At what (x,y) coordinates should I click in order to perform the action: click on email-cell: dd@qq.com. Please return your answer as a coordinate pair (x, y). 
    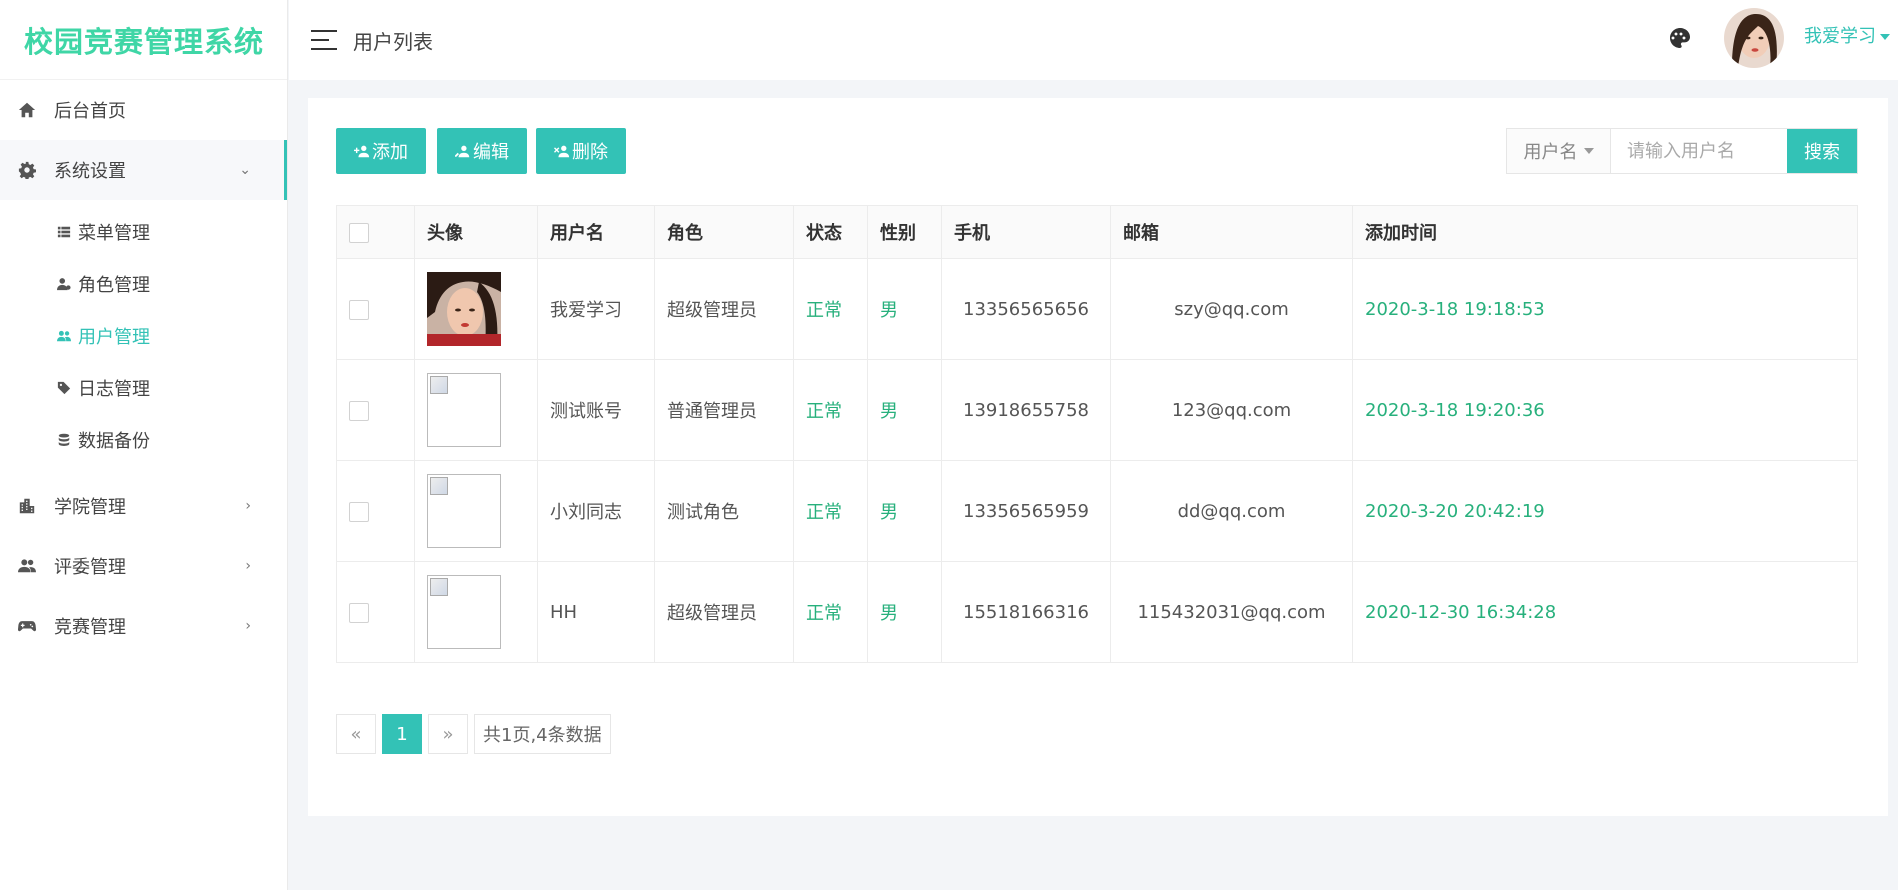
    Looking at the image, I should click on (1231, 511).